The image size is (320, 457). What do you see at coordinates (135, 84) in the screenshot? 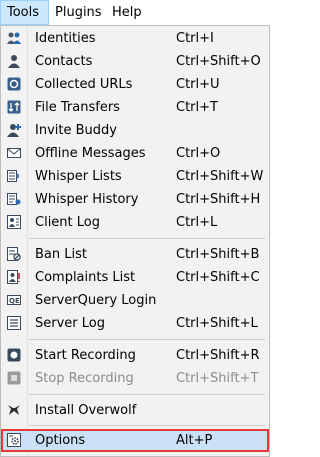
I see `menu-item-collected-urls: Collected URLs Ctrl+U` at bounding box center [135, 84].